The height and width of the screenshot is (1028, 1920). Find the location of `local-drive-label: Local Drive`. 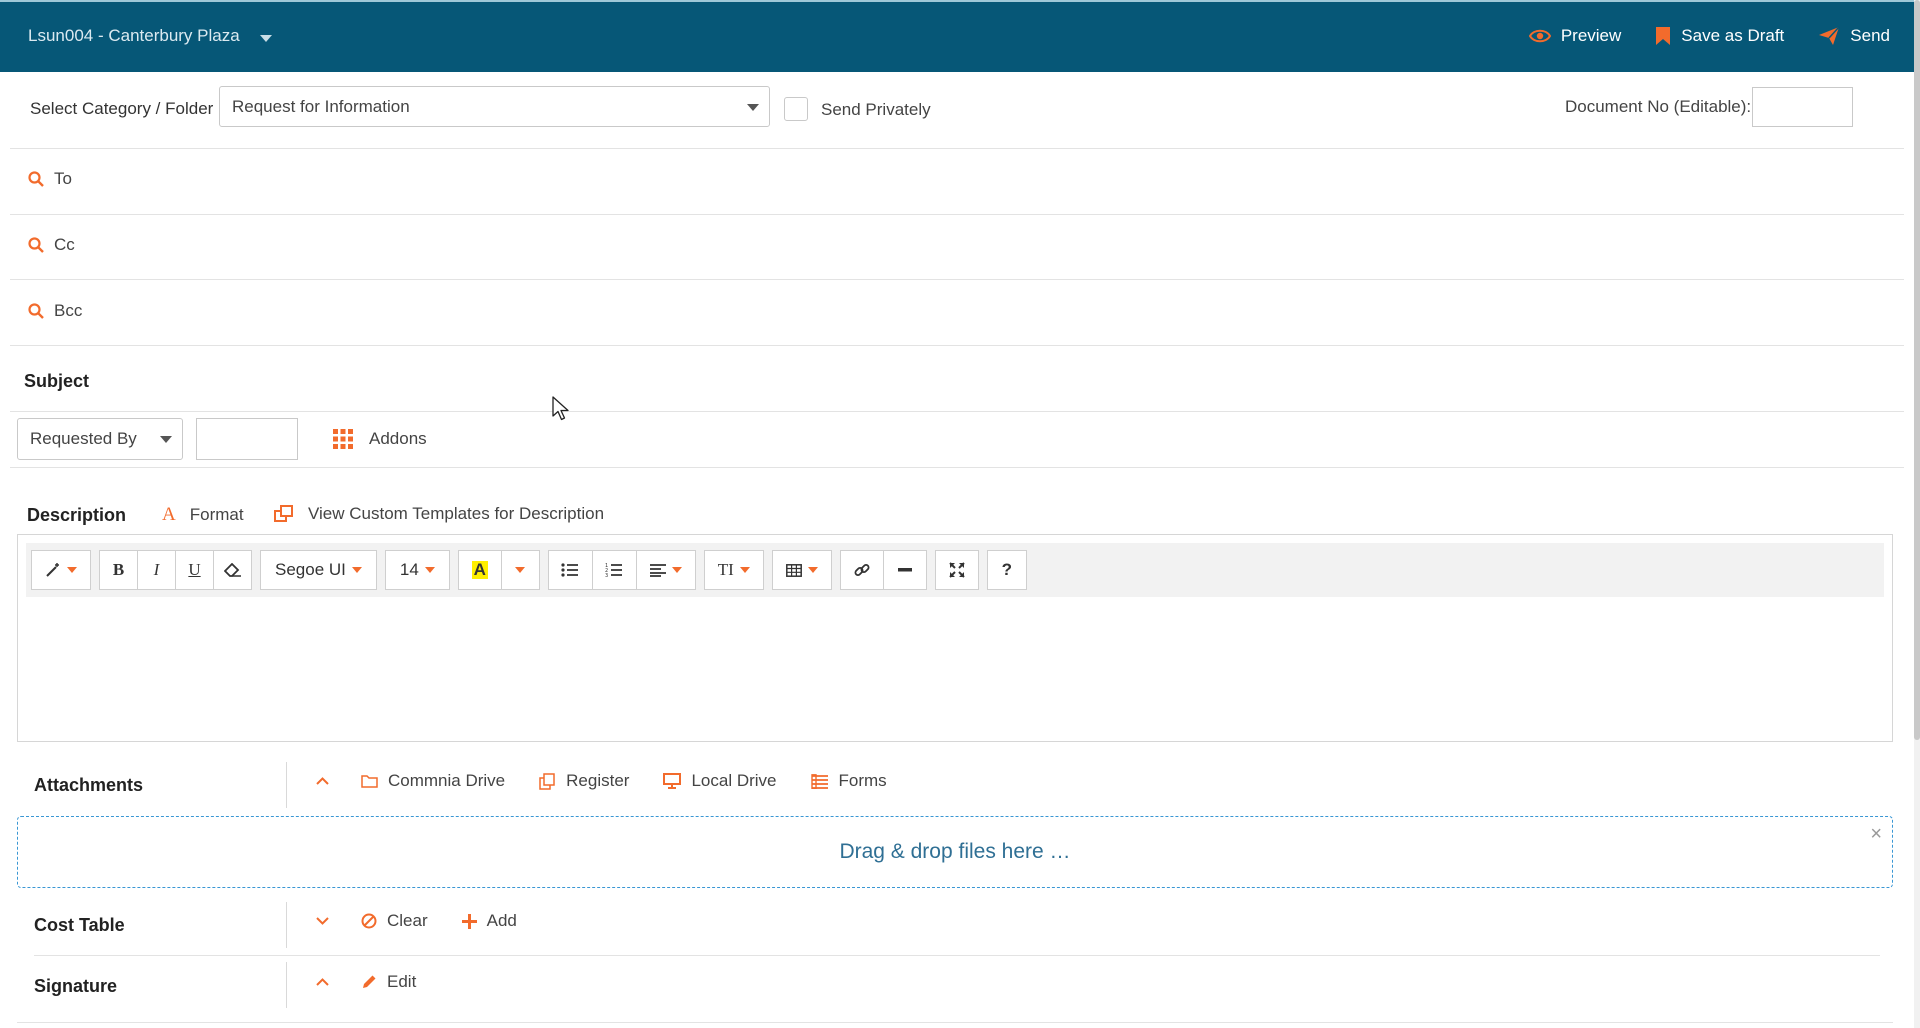

local-drive-label: Local Drive is located at coordinates (734, 780).